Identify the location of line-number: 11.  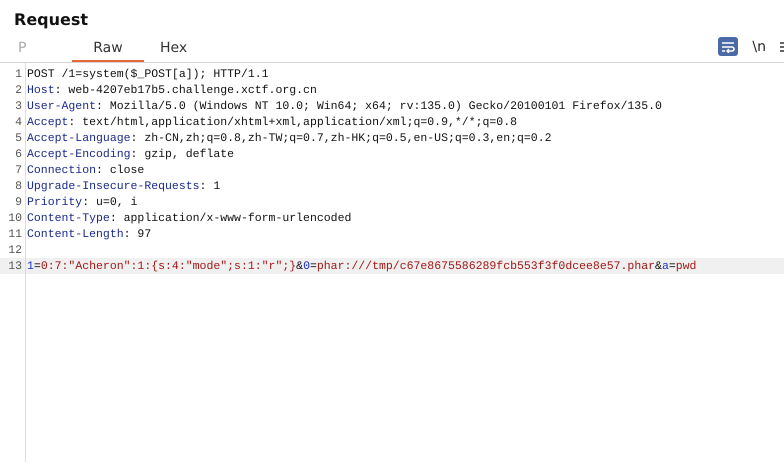
(15, 234).